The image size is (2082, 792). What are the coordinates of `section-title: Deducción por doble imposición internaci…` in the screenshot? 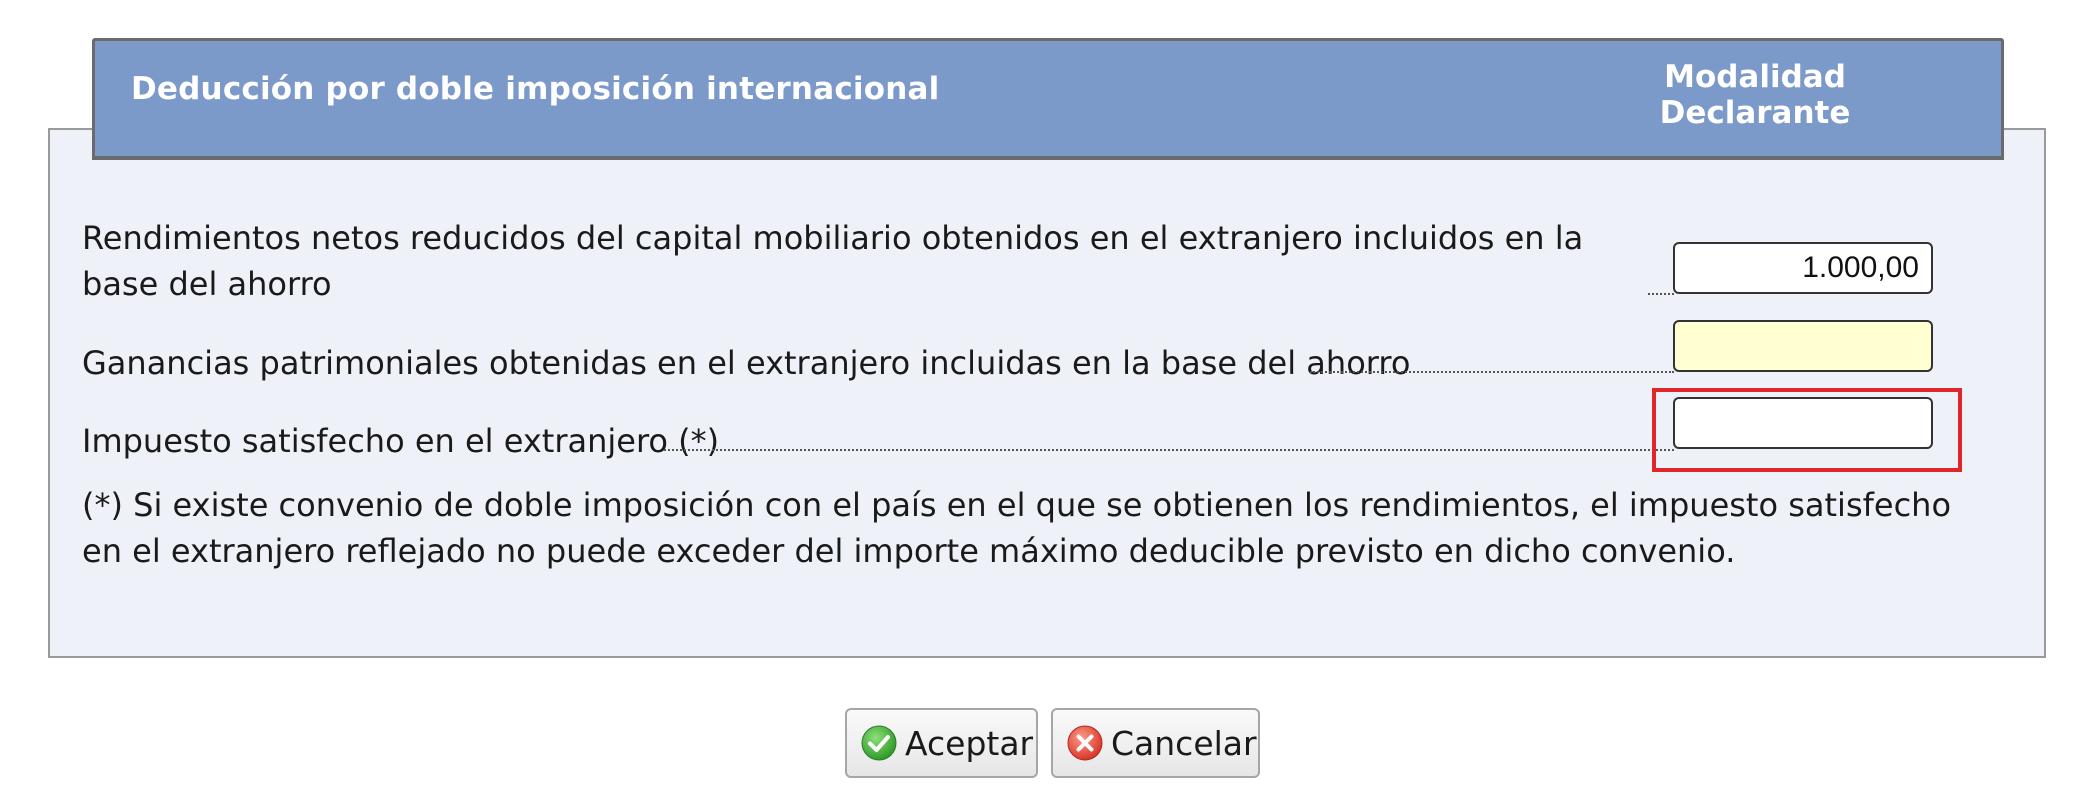 It's located at (535, 89).